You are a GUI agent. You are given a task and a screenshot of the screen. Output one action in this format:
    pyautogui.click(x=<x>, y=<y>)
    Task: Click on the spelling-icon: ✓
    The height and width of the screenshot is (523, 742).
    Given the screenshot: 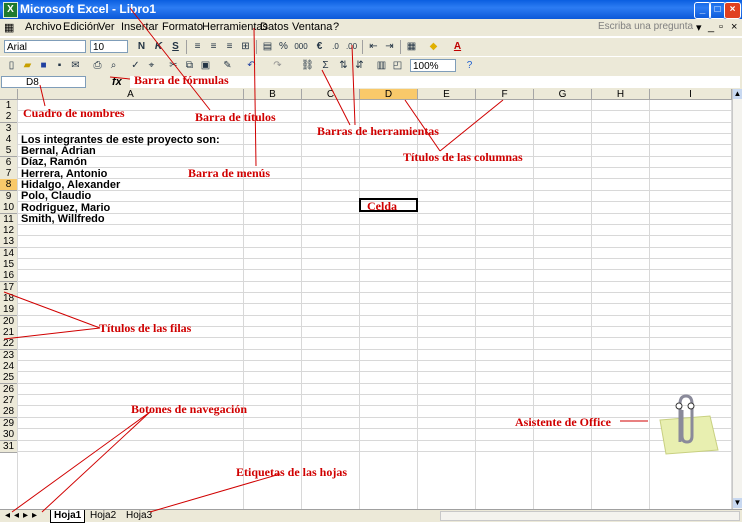 What is the action you would take?
    pyautogui.click(x=135, y=66)
    